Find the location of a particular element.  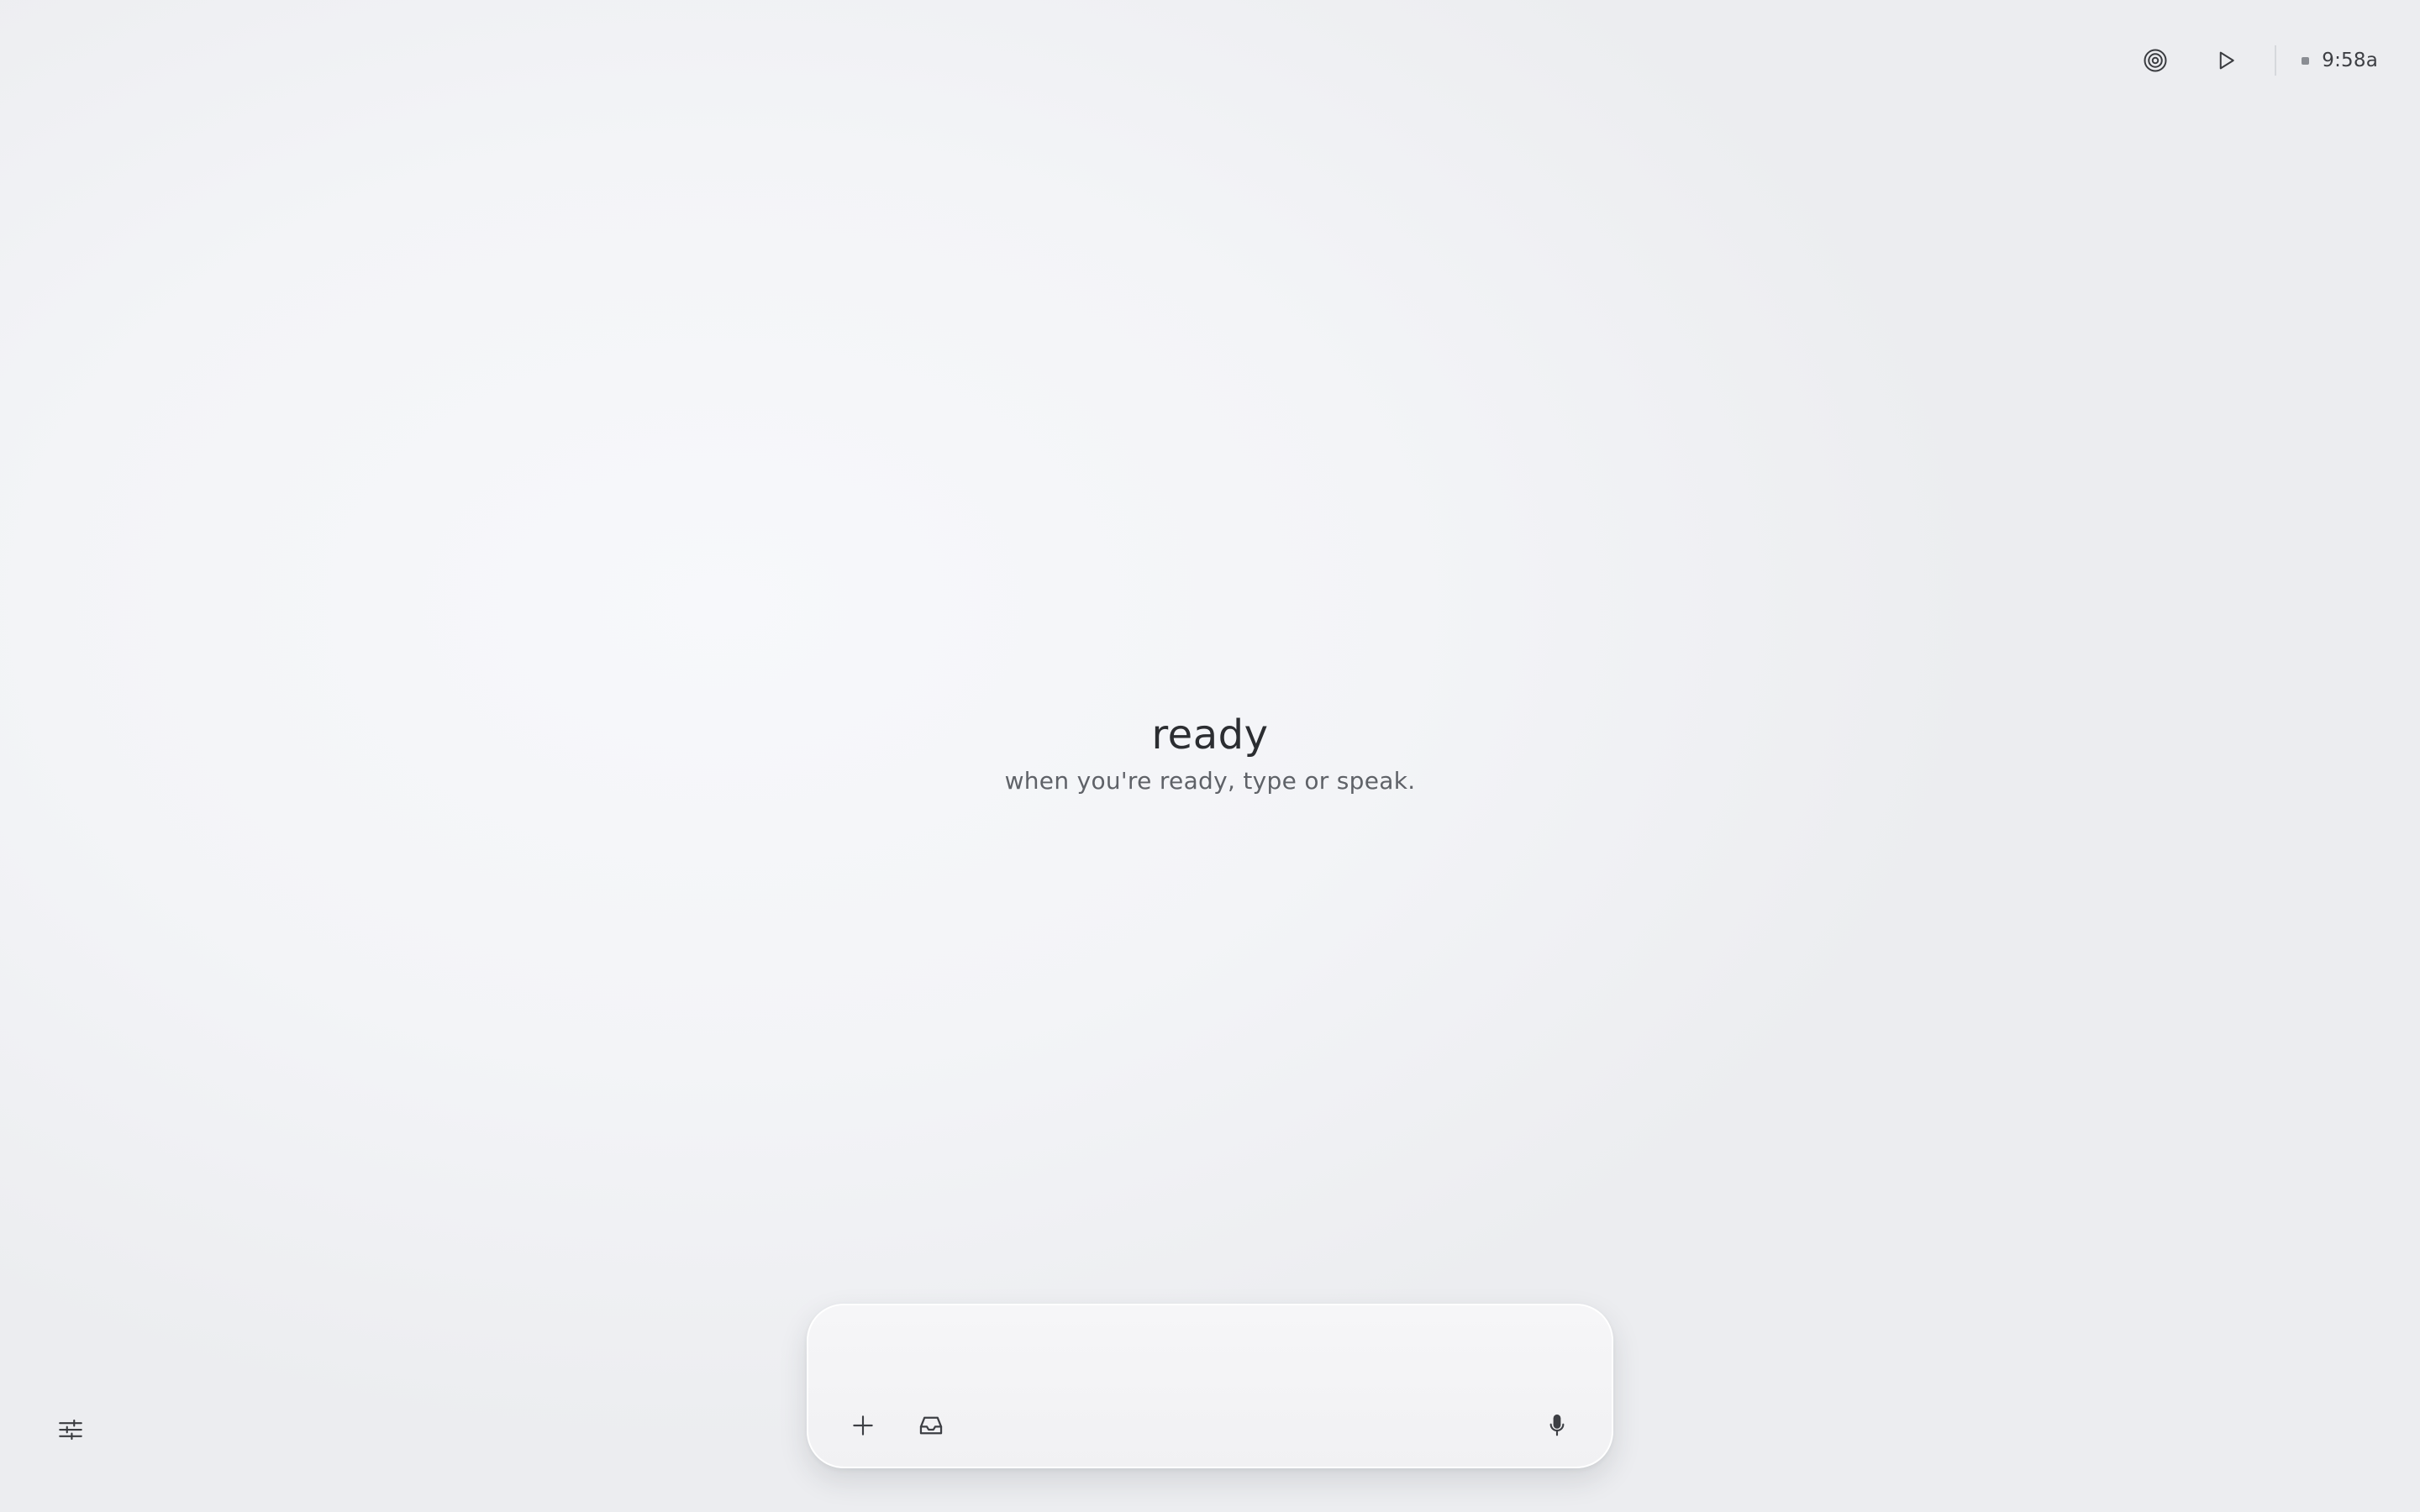

target-icon is located at coordinates (2155, 60).